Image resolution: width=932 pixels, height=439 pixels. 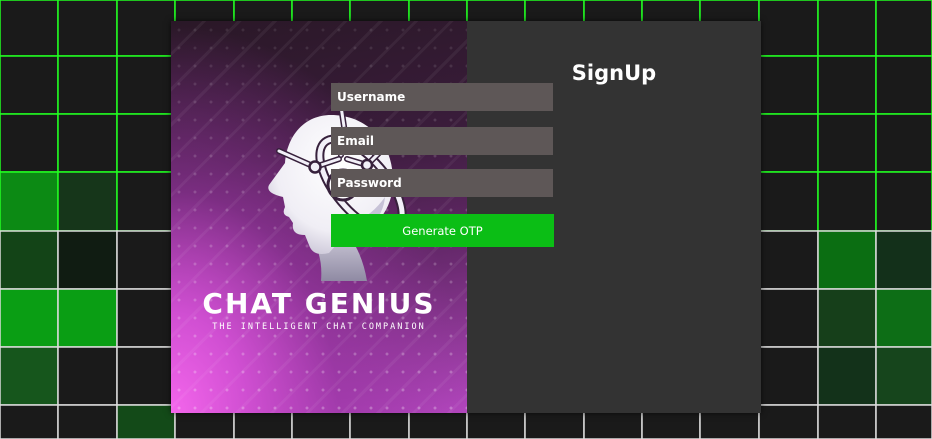 What do you see at coordinates (614, 73) in the screenshot?
I see `form-title: SignUp` at bounding box center [614, 73].